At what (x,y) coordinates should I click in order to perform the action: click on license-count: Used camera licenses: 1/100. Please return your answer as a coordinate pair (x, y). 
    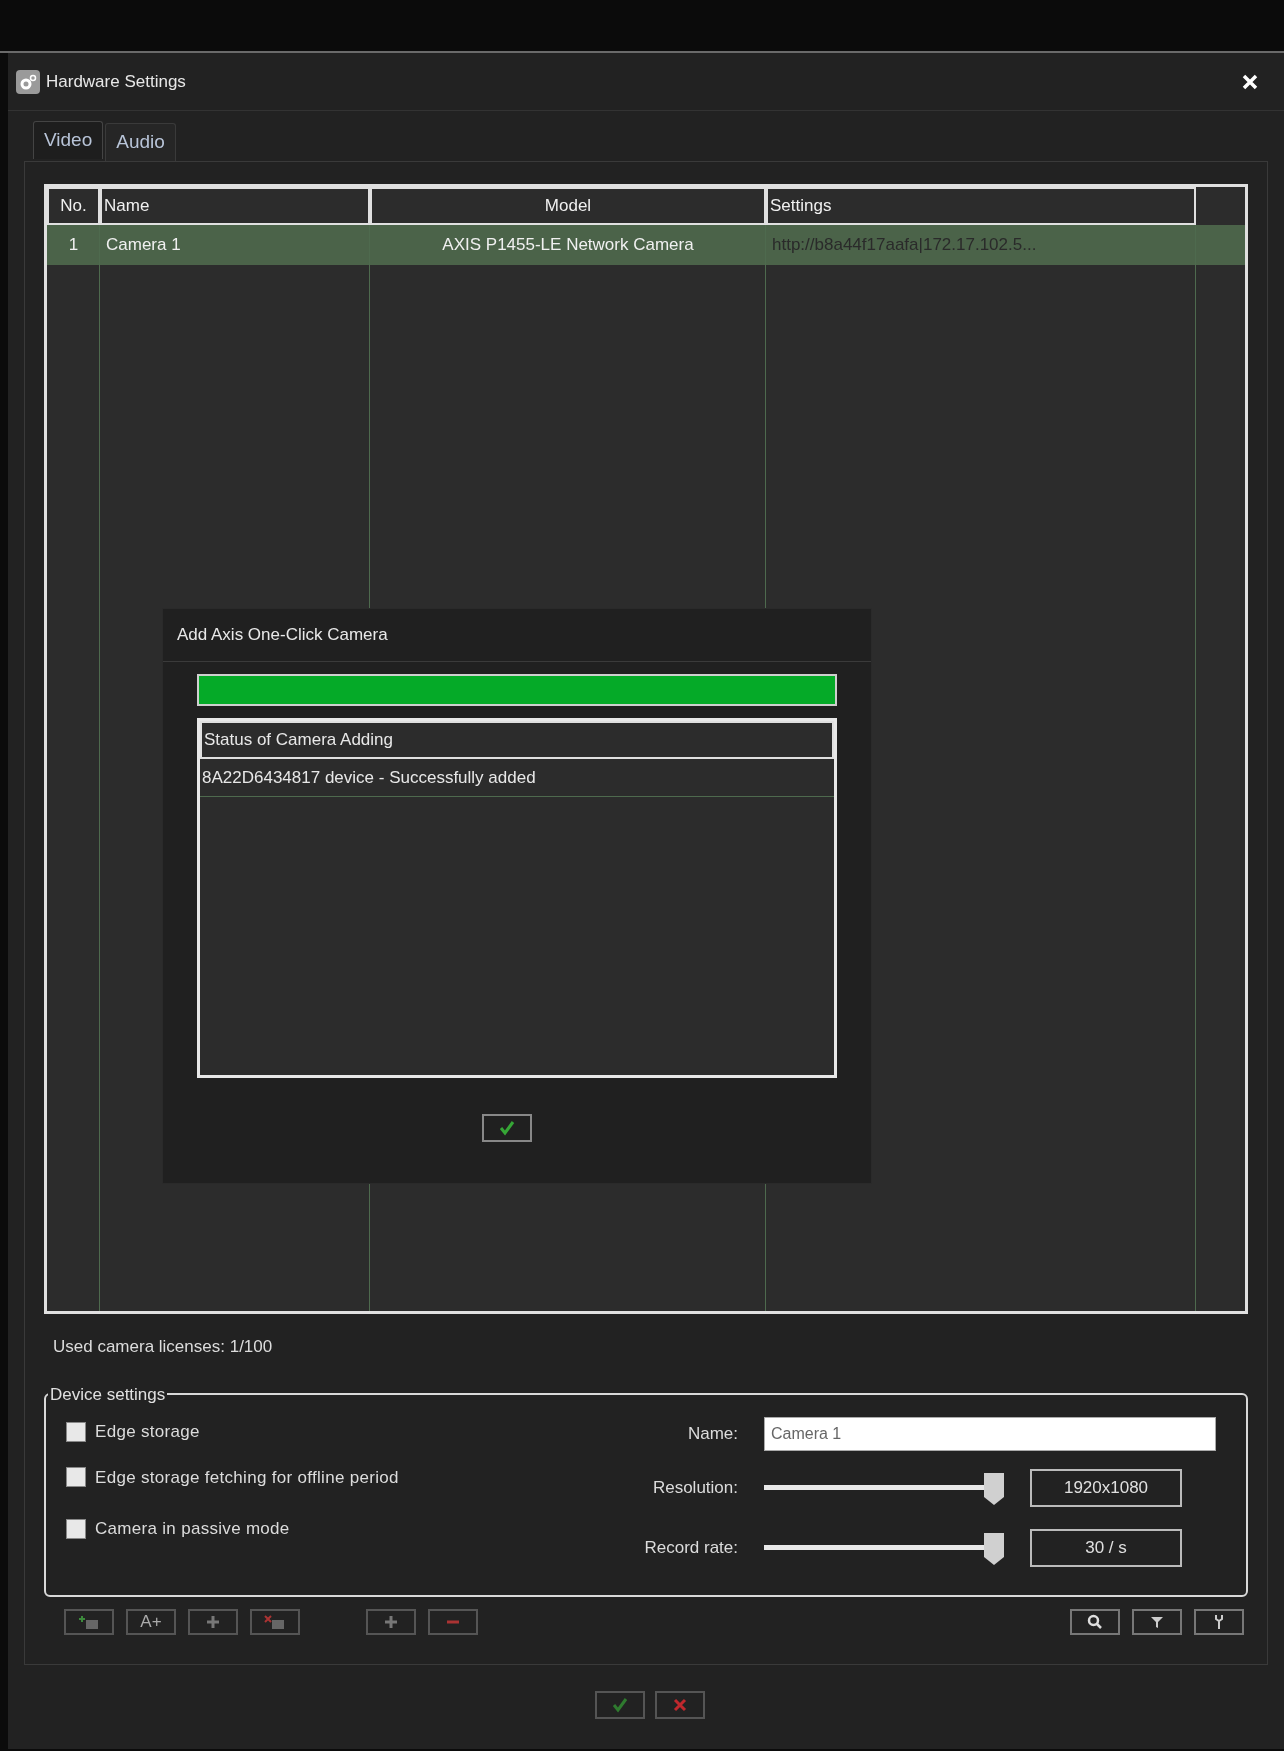
    Looking at the image, I should click on (163, 1347).